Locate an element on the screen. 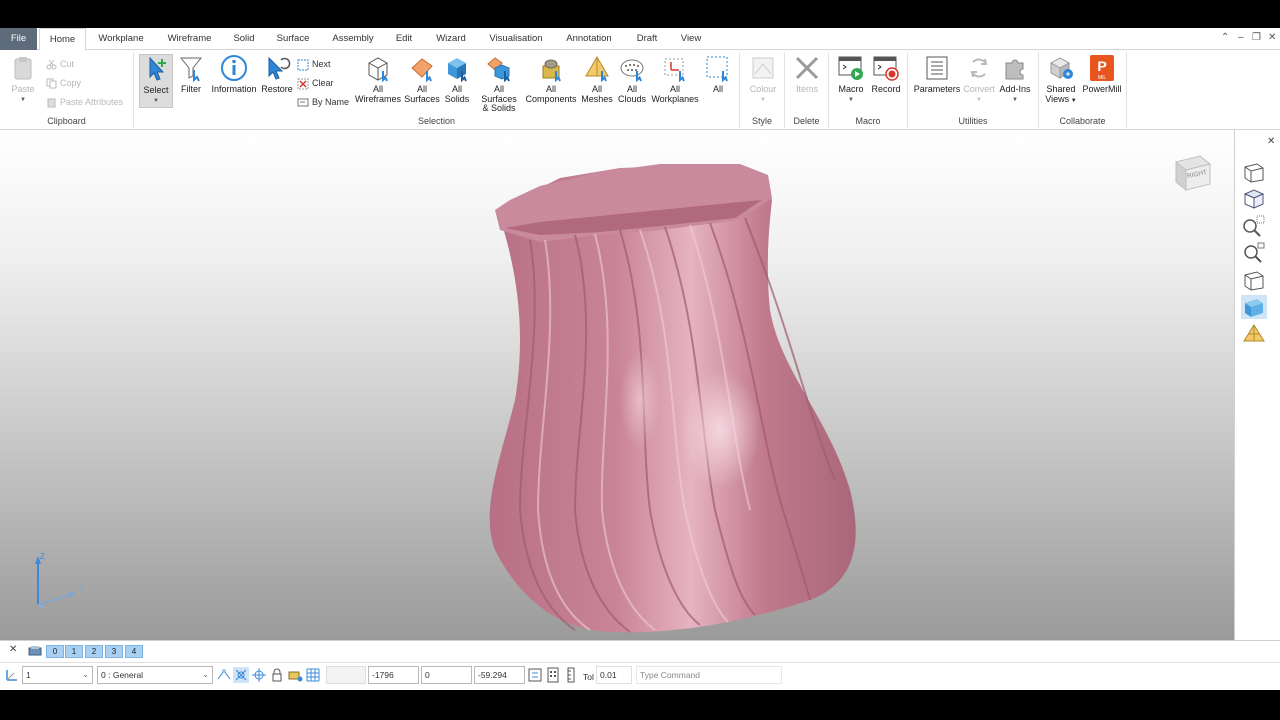  select-by-name-button: By Name is located at coordinates (323, 102).